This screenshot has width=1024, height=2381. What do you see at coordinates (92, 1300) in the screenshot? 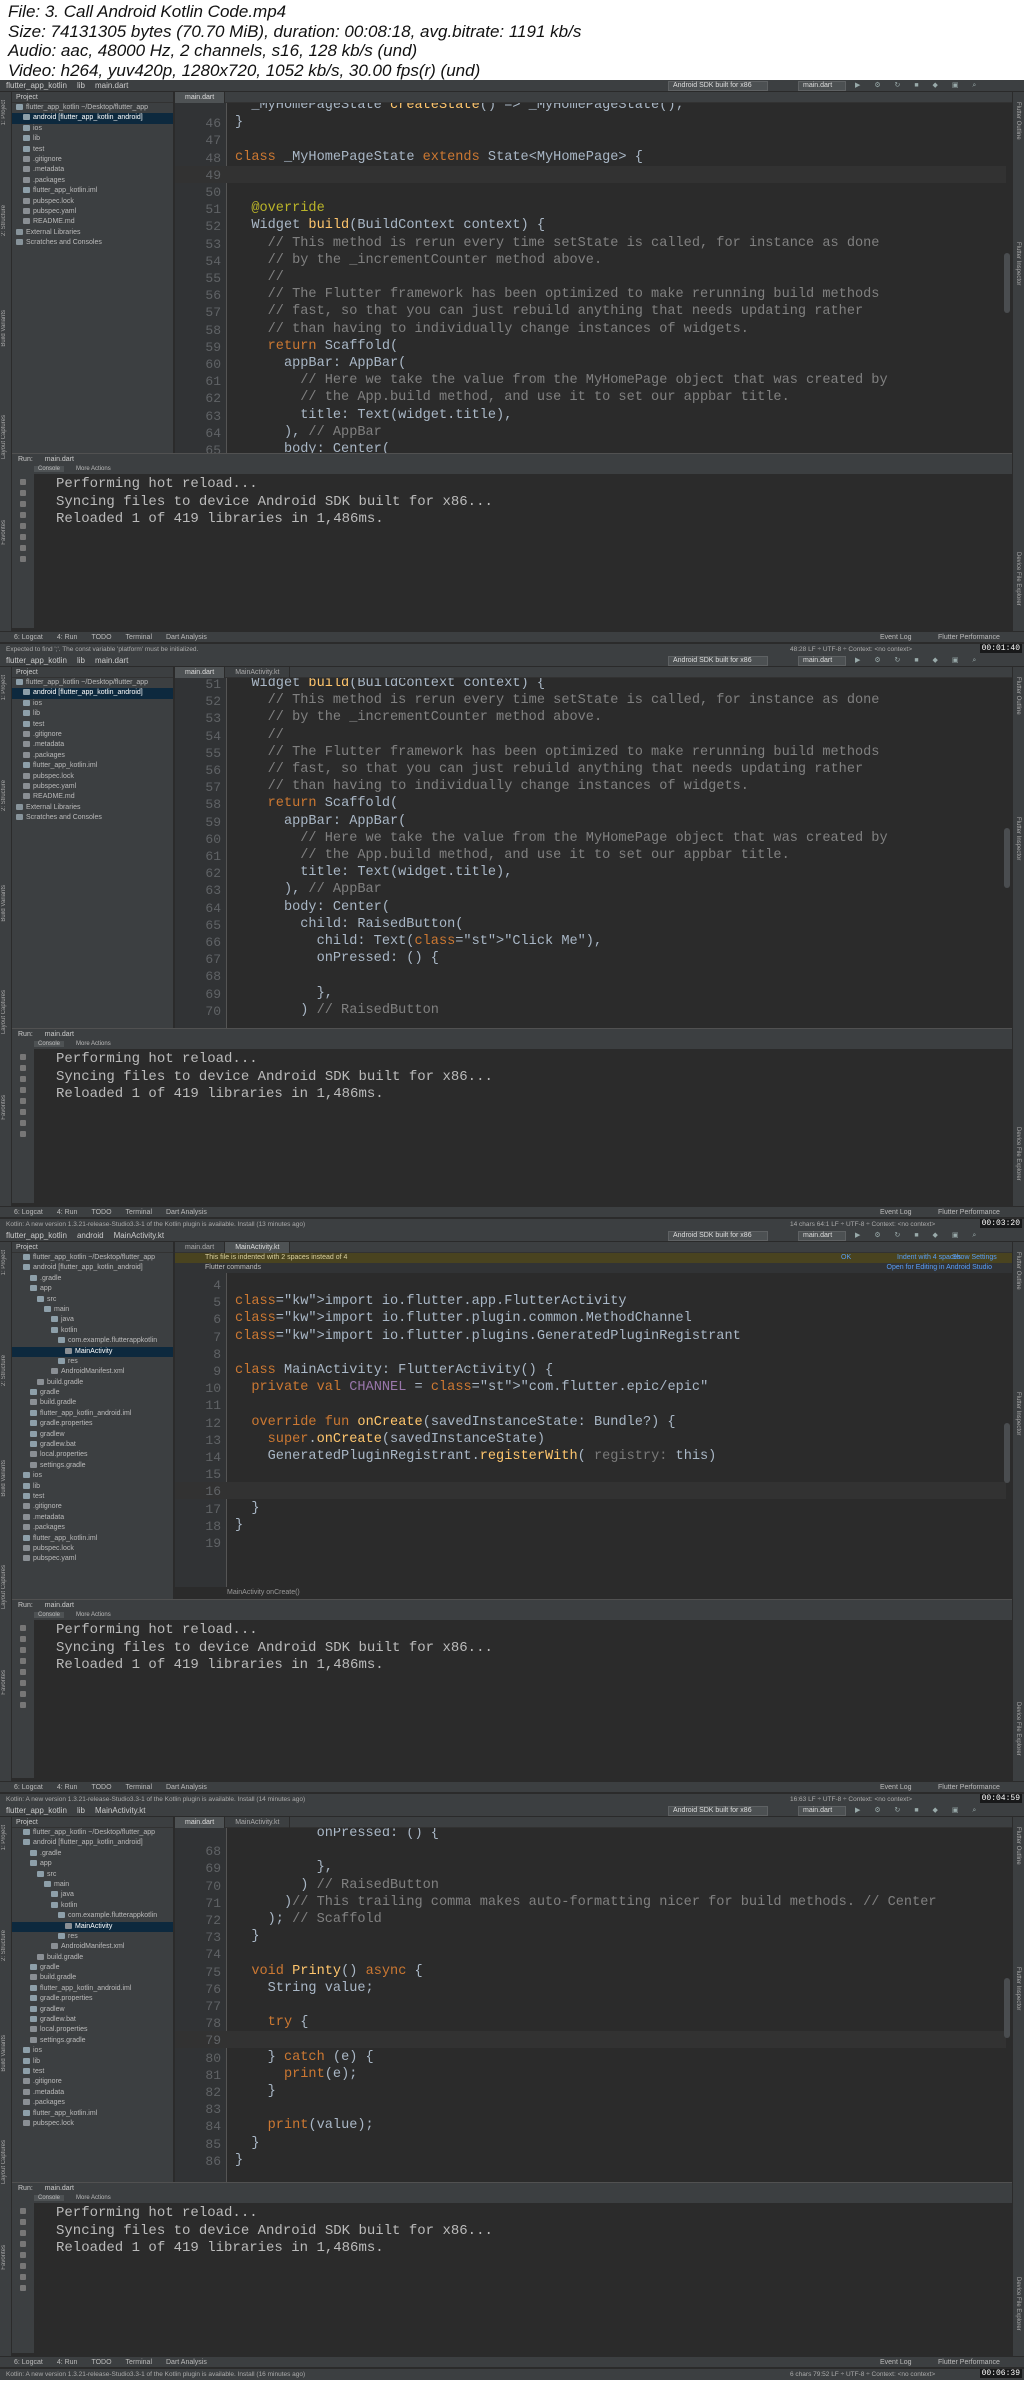
I see `tree-item: src` at bounding box center [92, 1300].